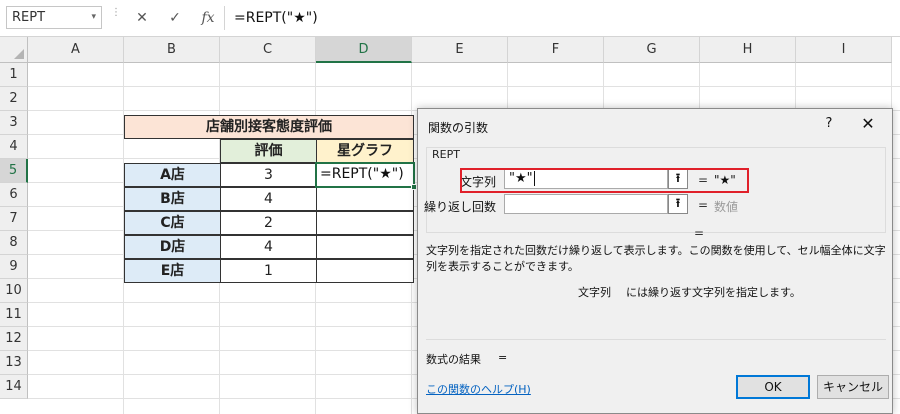 The width and height of the screenshot is (900, 414). Describe the element at coordinates (703, 205) in the screenshot. I see `arg2-equals: =` at that location.